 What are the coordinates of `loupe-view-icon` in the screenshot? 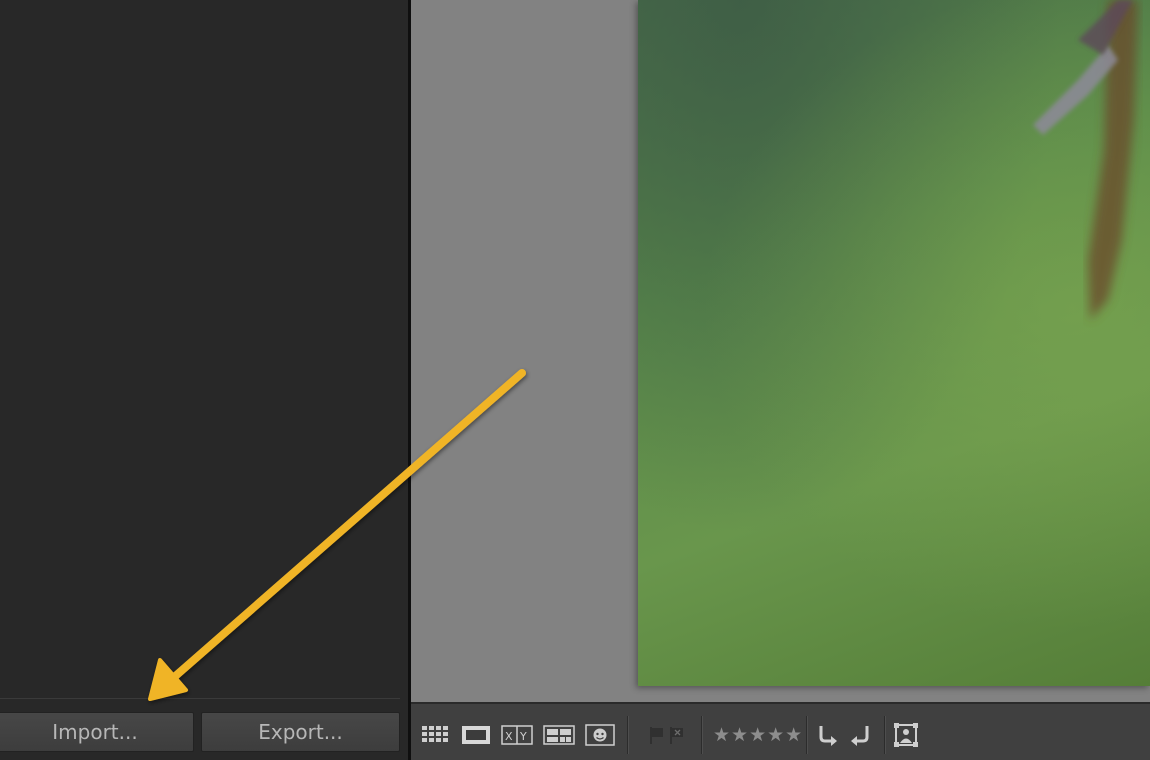 It's located at (476, 735).